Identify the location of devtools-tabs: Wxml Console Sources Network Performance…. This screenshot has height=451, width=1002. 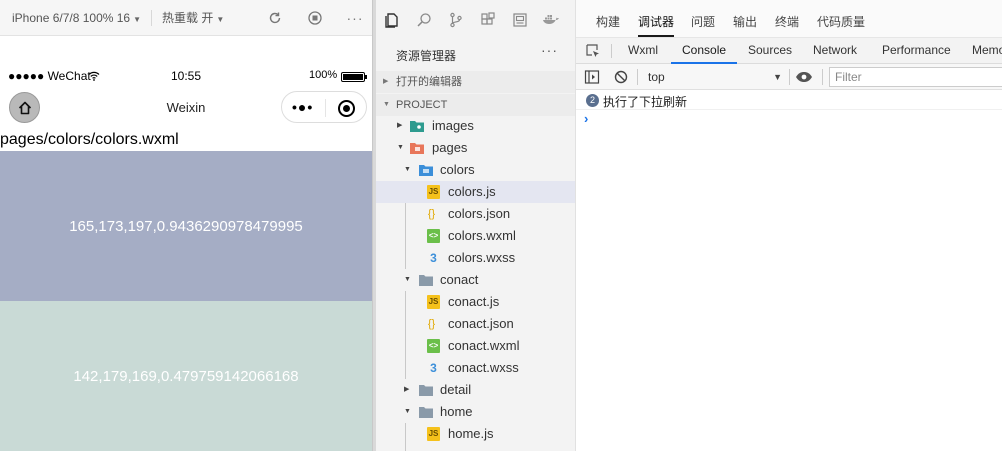
(789, 51).